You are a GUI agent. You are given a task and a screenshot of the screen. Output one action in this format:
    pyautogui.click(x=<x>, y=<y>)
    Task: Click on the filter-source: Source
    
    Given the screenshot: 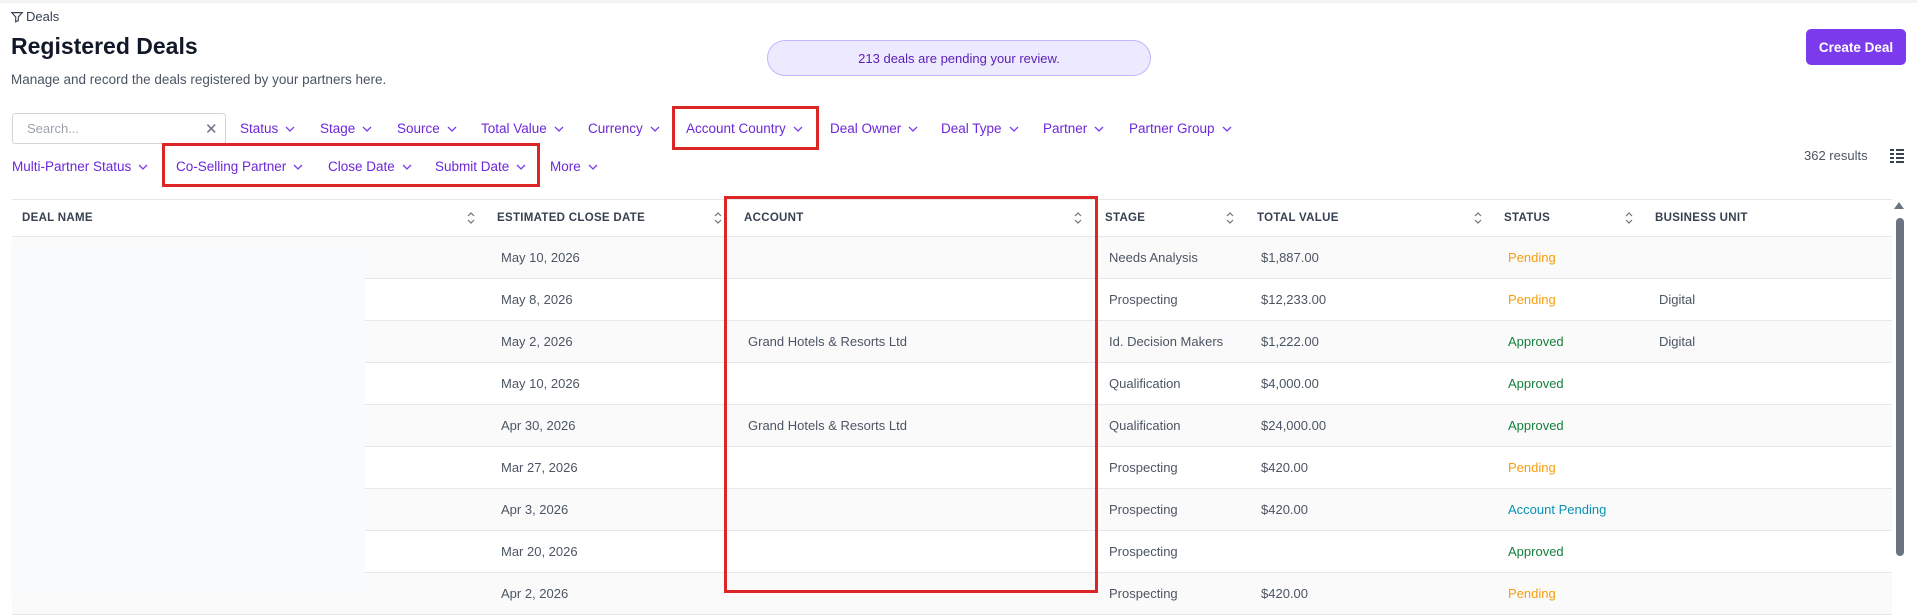 What is the action you would take?
    pyautogui.click(x=427, y=128)
    